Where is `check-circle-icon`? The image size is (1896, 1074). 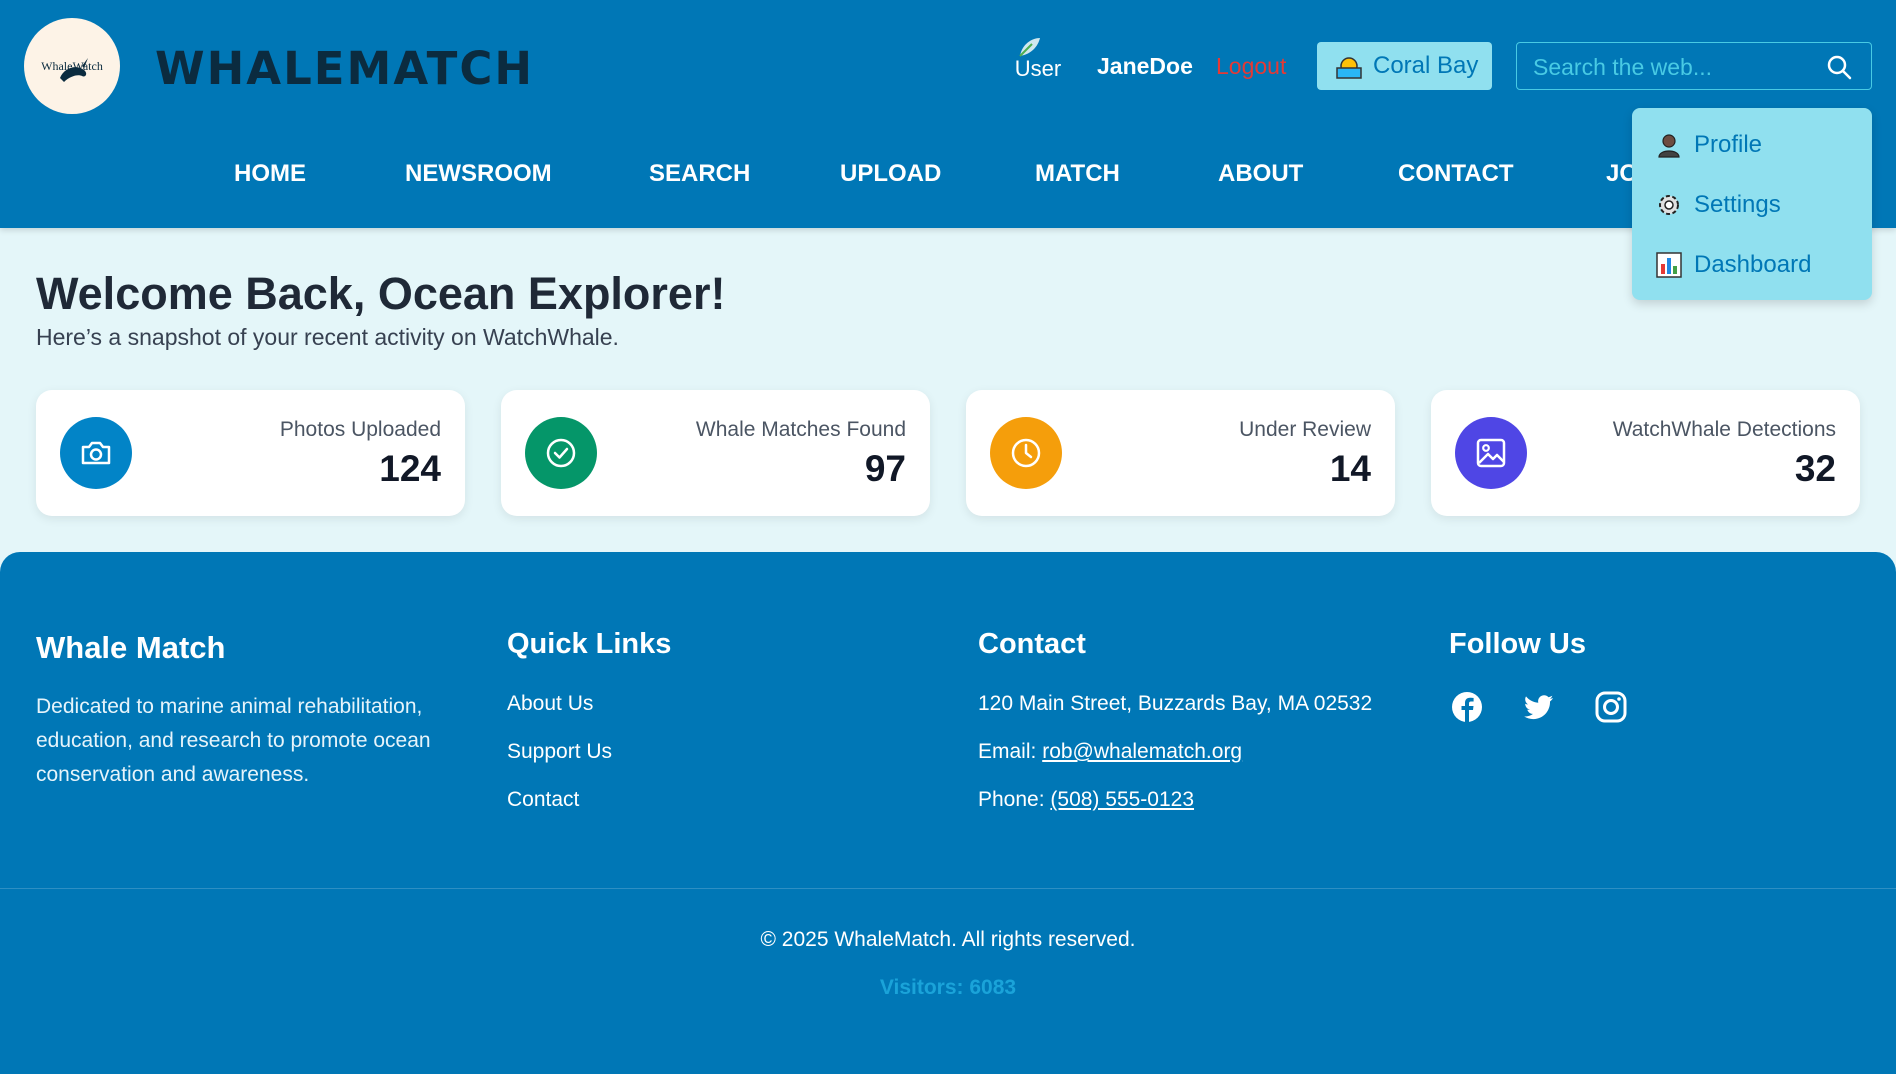 check-circle-icon is located at coordinates (561, 453).